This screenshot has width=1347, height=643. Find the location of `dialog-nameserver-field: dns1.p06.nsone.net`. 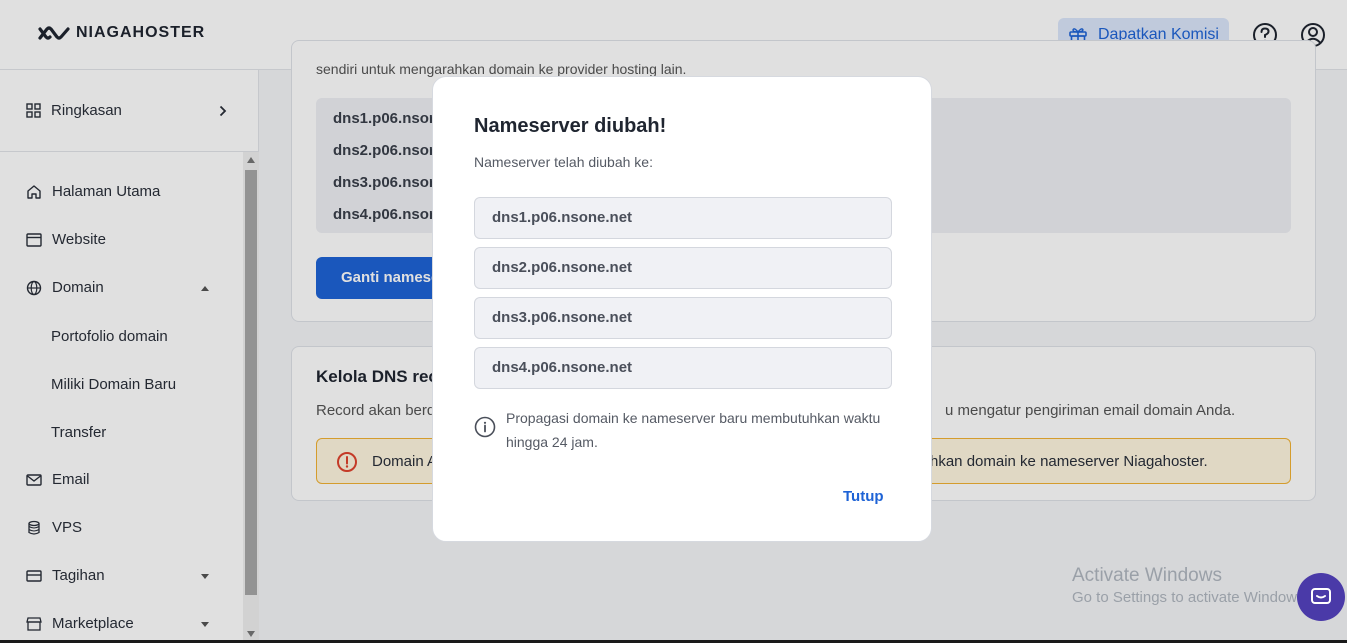

dialog-nameserver-field: dns1.p06.nsone.net is located at coordinates (683, 218).